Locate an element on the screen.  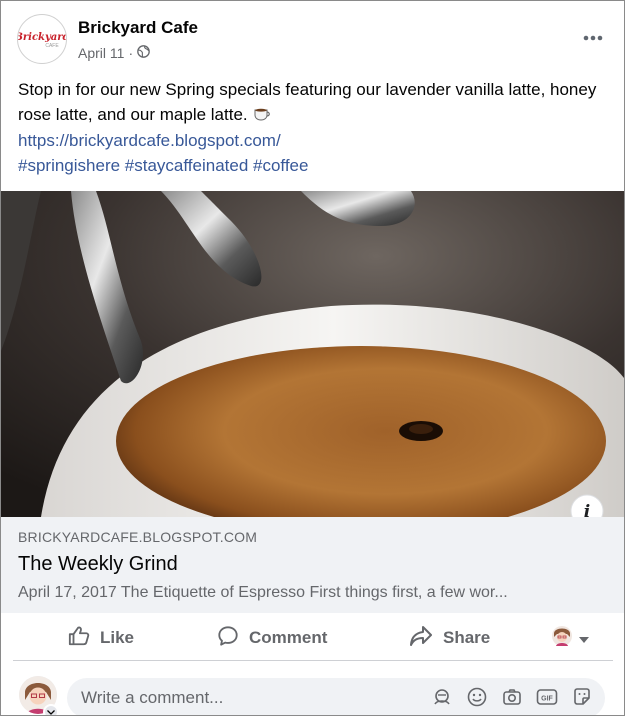
brickyard-logo-icon: Brickyard CAFE is located at coordinates (42, 39).